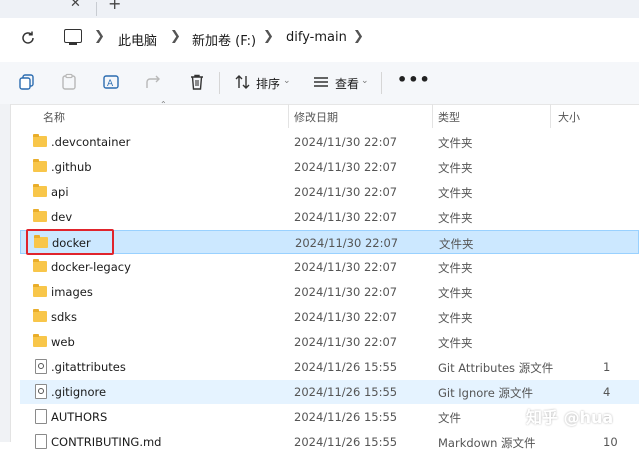 The width and height of the screenshot is (639, 454). Describe the element at coordinates (88, 367) in the screenshot. I see `file-name: .gitattributes` at that location.